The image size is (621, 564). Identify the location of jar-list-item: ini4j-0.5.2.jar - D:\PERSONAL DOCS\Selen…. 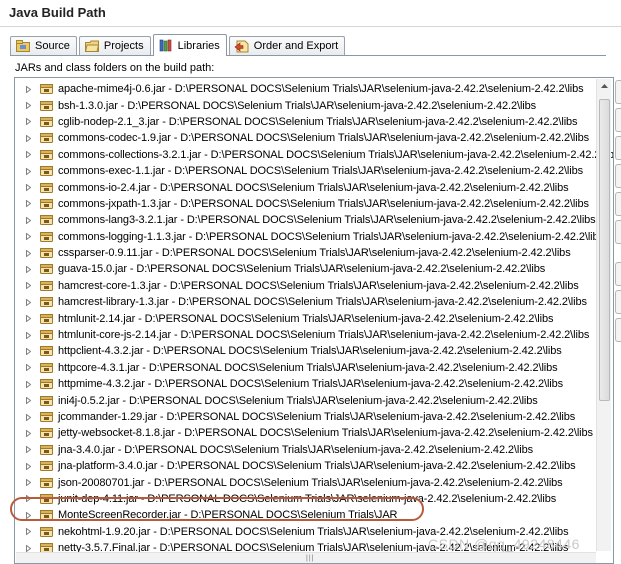
(314, 400).